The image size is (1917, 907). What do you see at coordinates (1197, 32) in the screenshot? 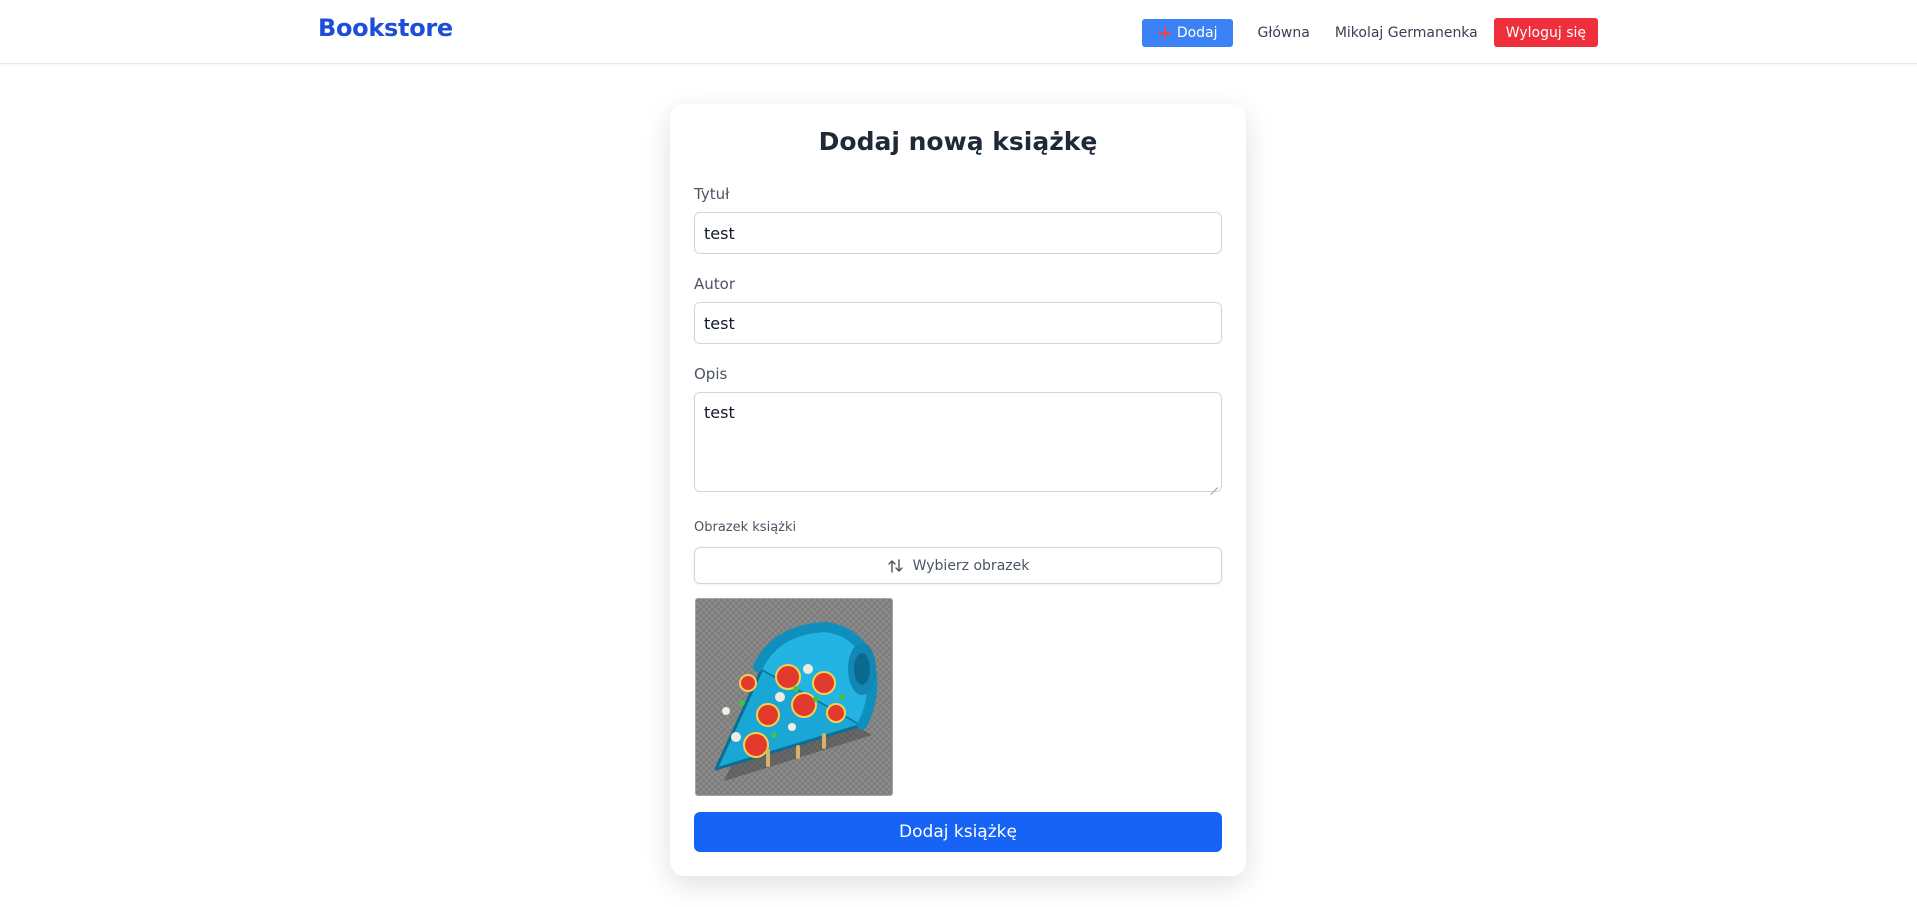
I see `add-book-nav-label: Dodaj` at bounding box center [1197, 32].